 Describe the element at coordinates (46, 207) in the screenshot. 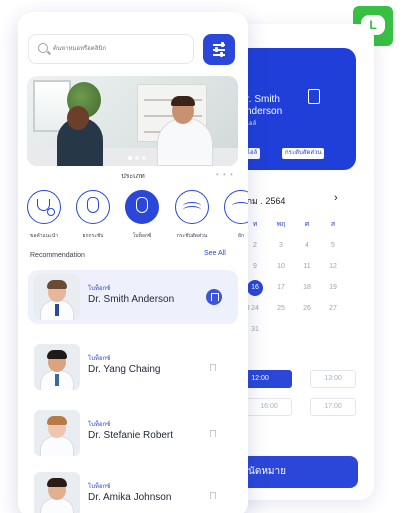

I see `stethoscope-icon` at that location.